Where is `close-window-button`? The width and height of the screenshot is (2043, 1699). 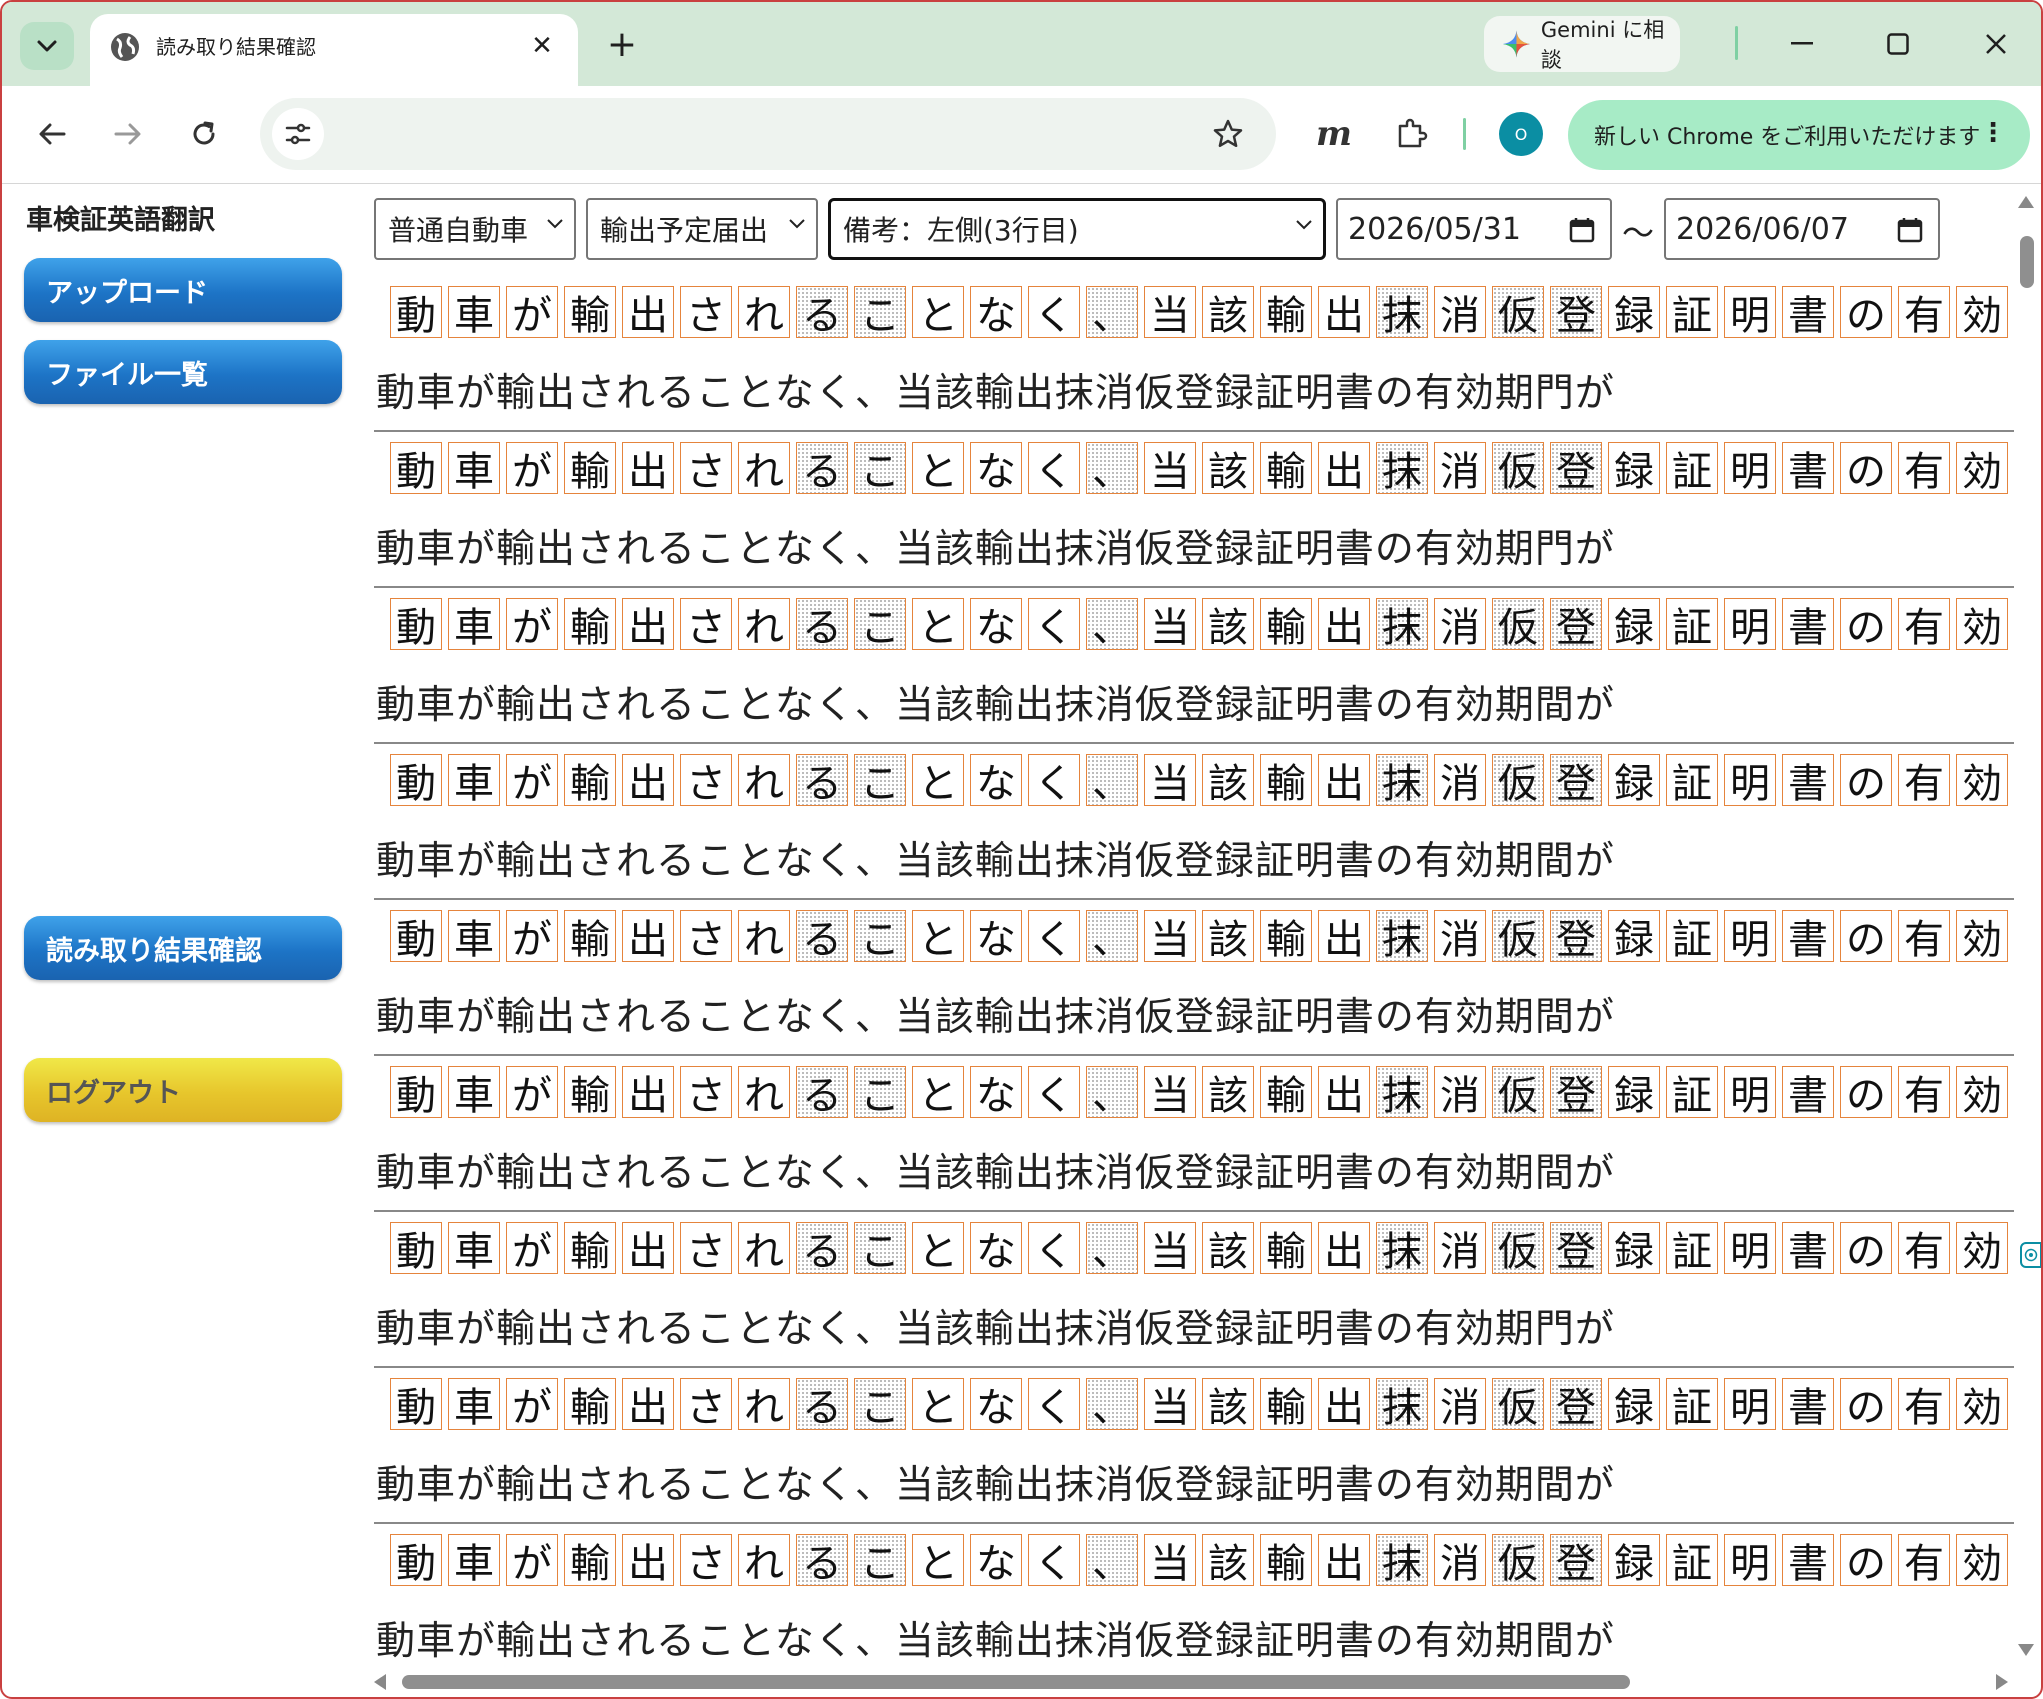 close-window-button is located at coordinates (1996, 44).